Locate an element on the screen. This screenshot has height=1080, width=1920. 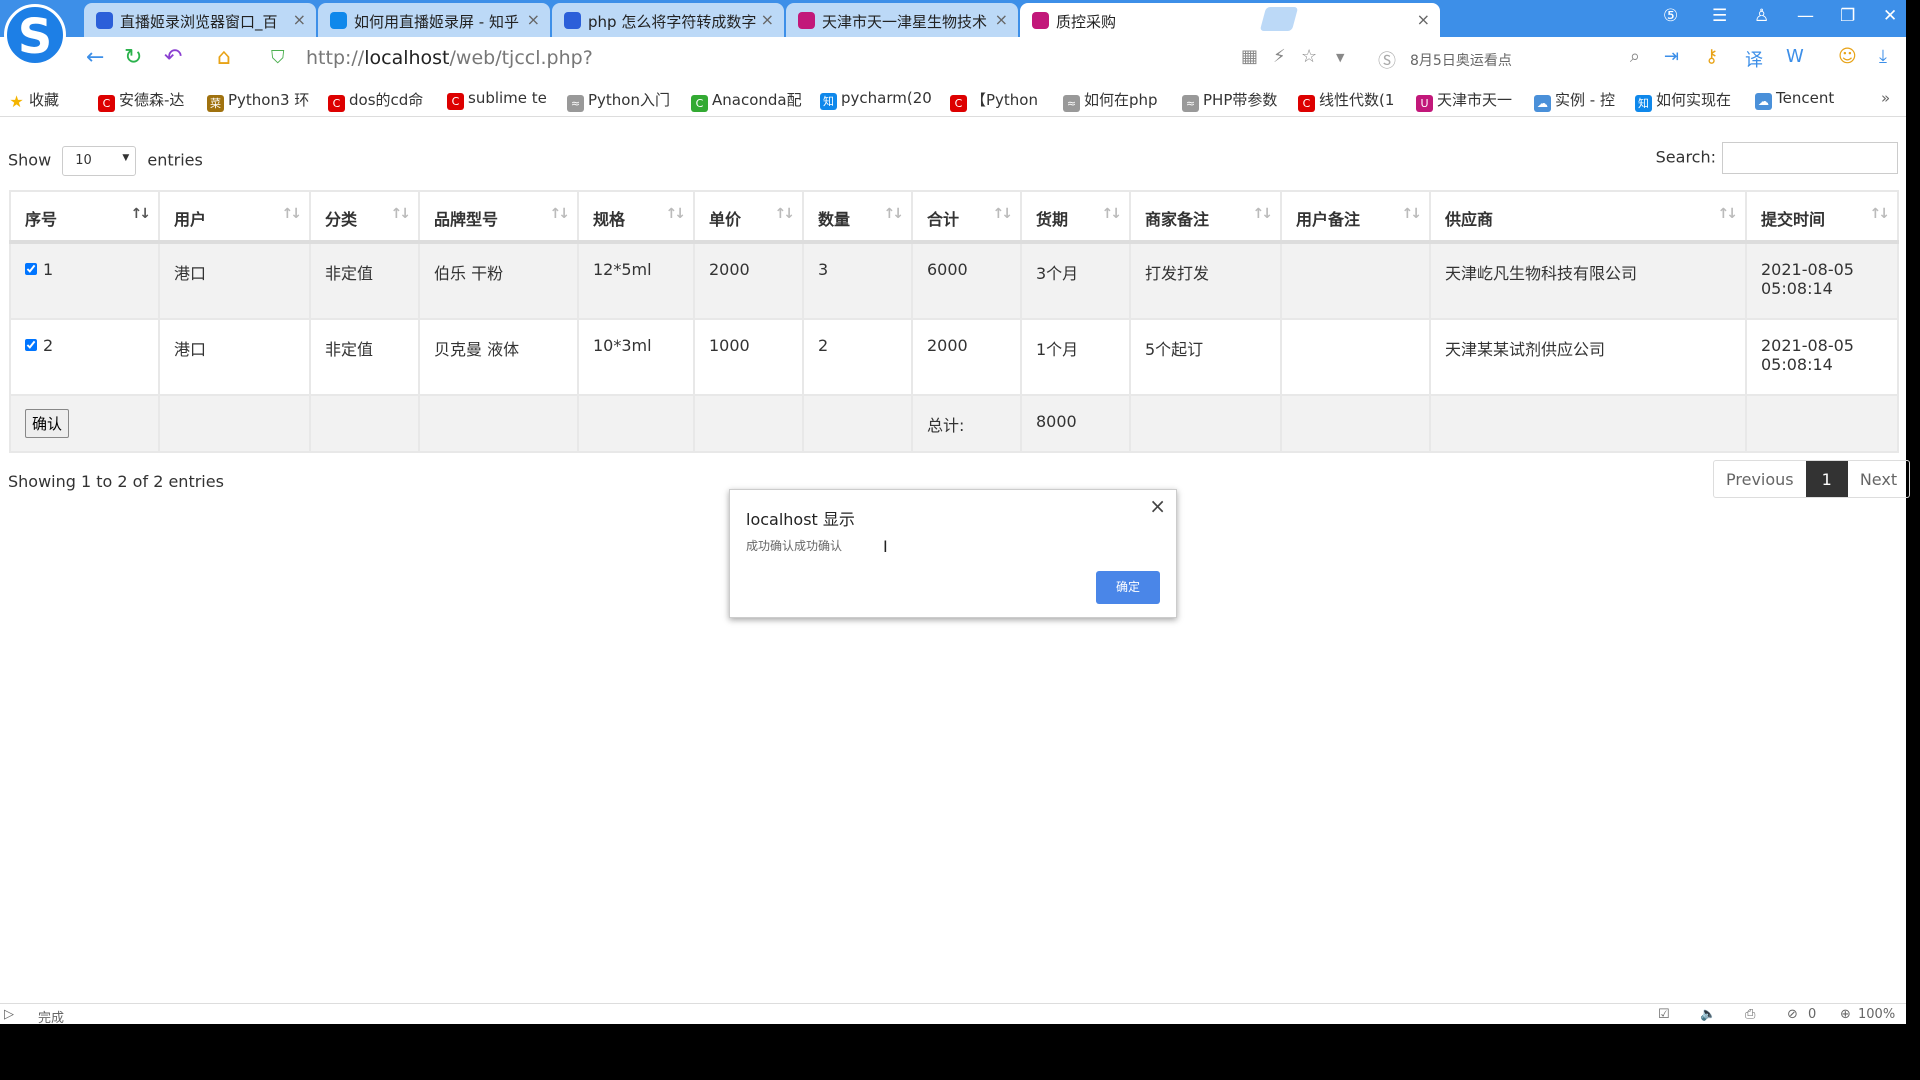
bookmark-item: C 【Python is located at coordinates (994, 100).